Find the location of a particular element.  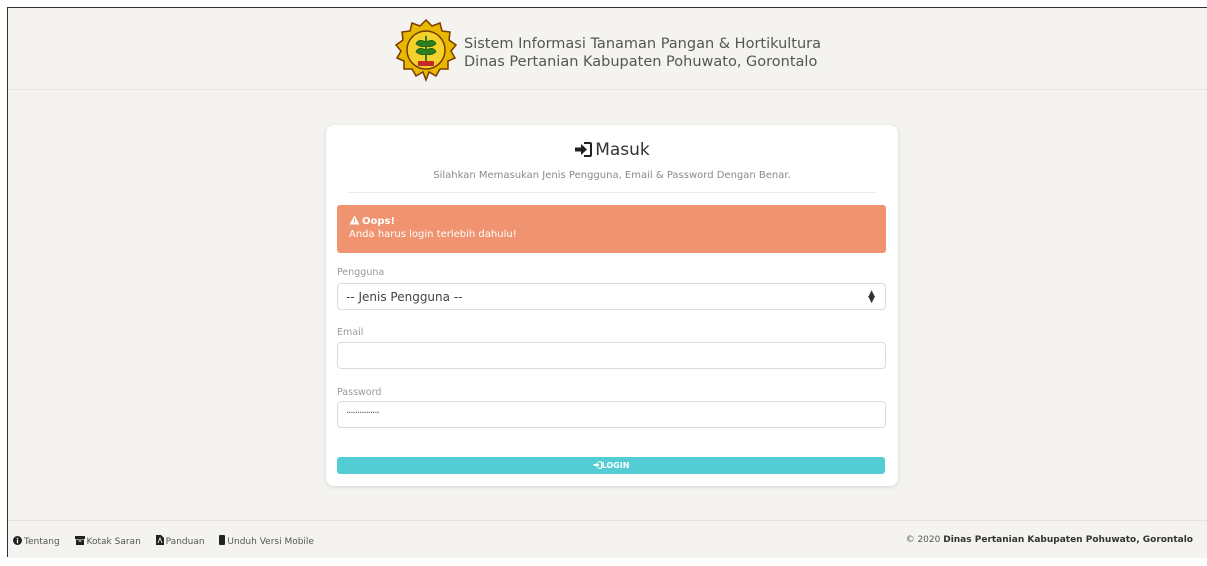

copyright-icon: © is located at coordinates (910, 540).